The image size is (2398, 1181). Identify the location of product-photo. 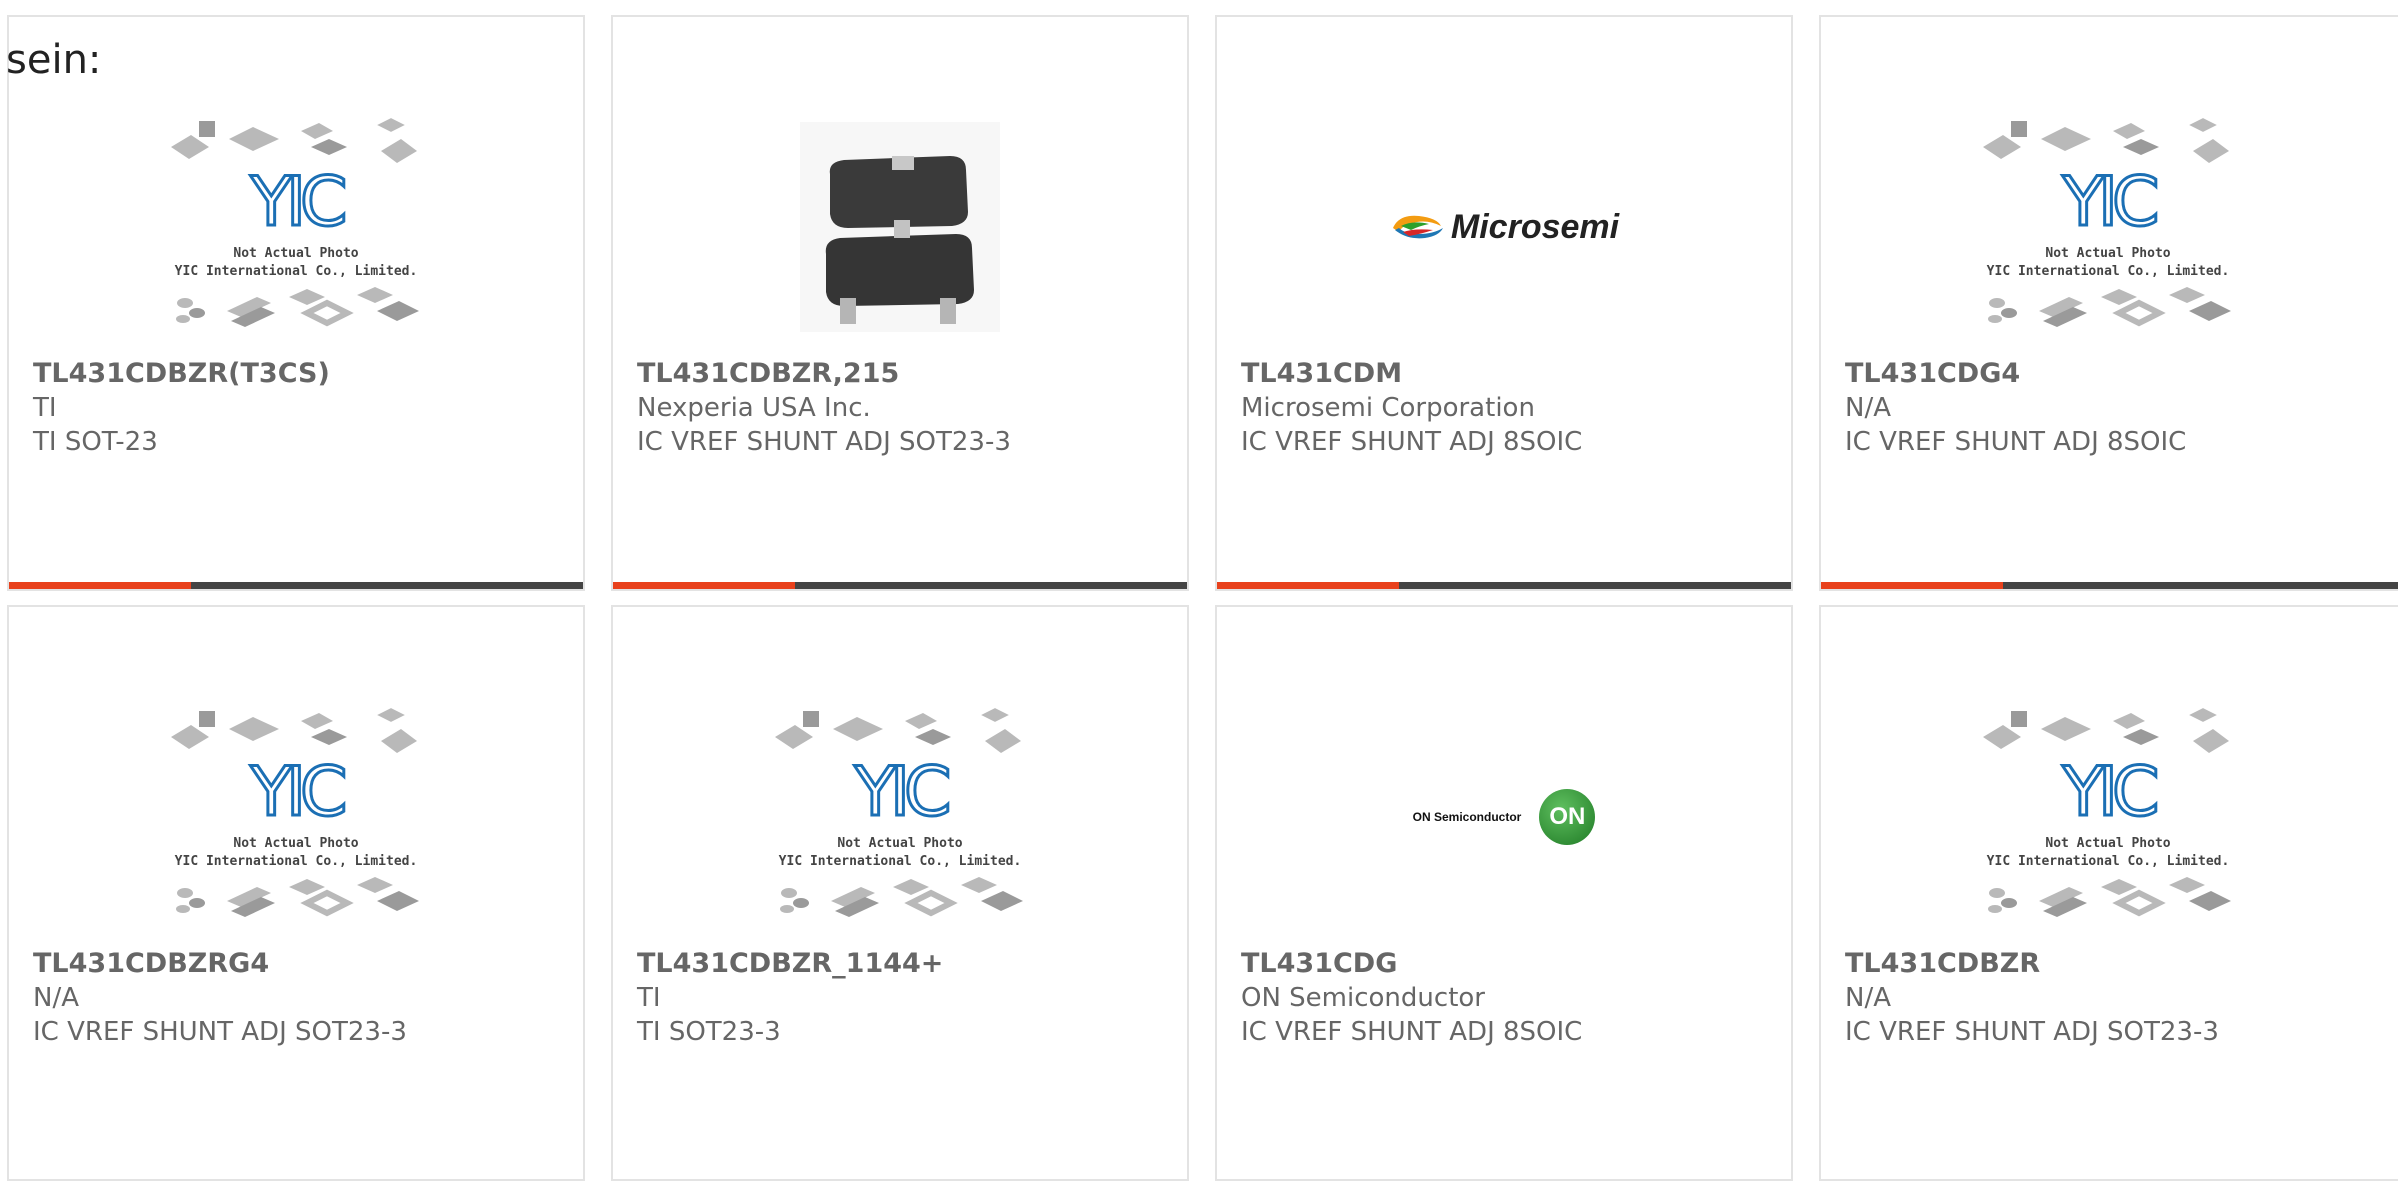
(900, 227).